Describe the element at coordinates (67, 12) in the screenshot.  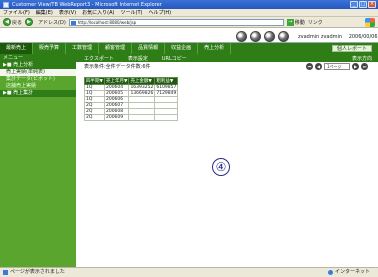
I see `menu-view: 表示(V)` at that location.